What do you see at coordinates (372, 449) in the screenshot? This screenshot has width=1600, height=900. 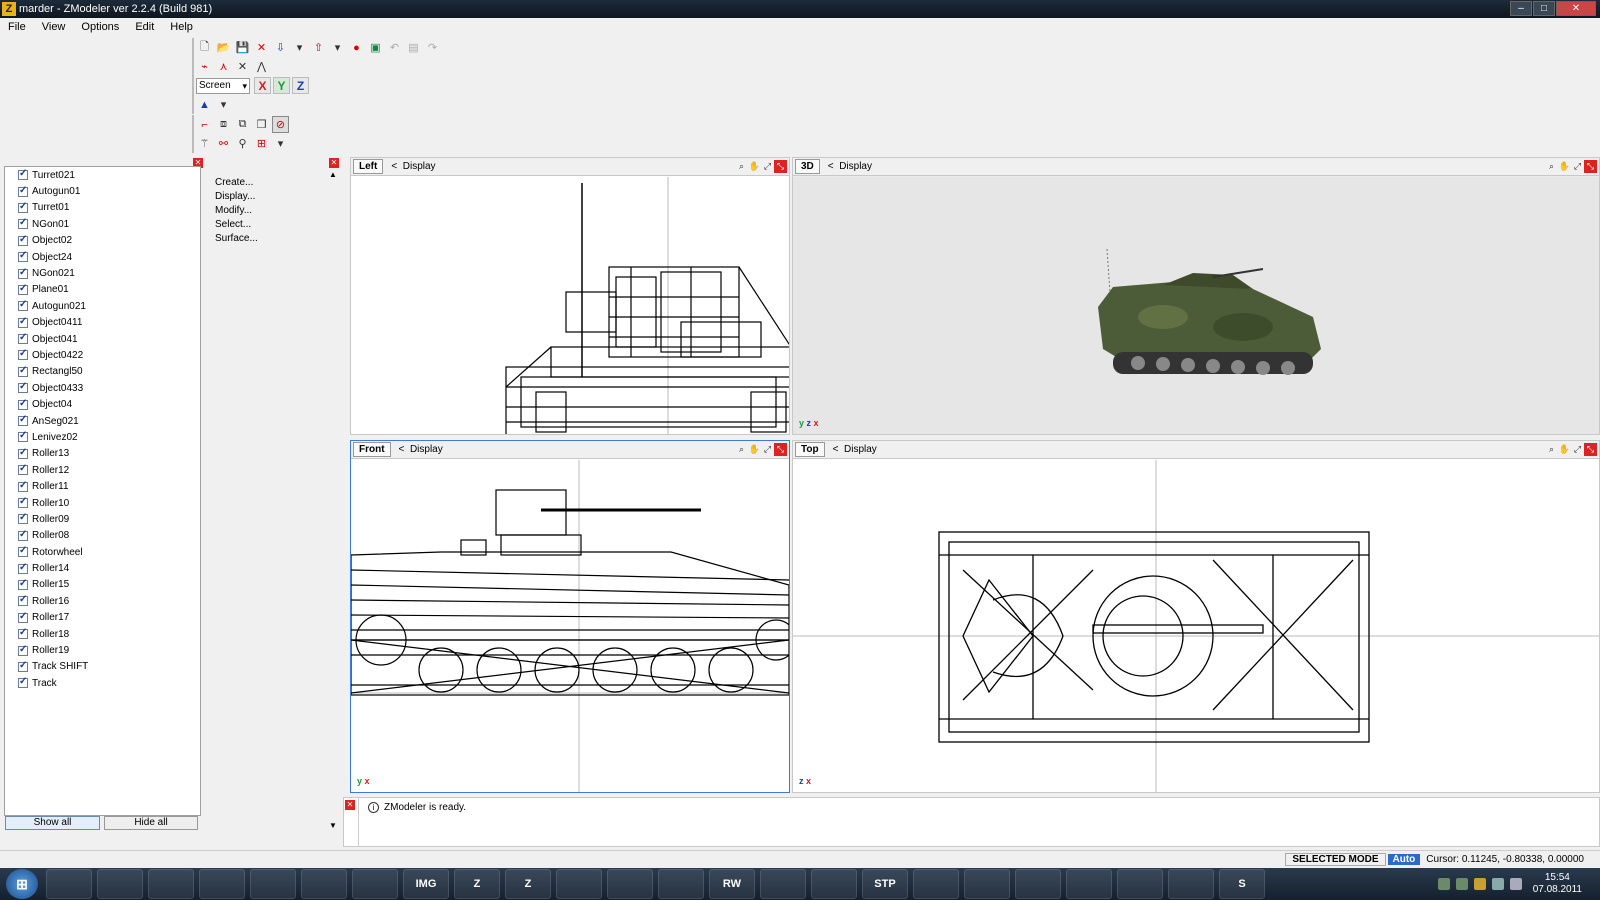 I see `viewport-front-tab: Front` at bounding box center [372, 449].